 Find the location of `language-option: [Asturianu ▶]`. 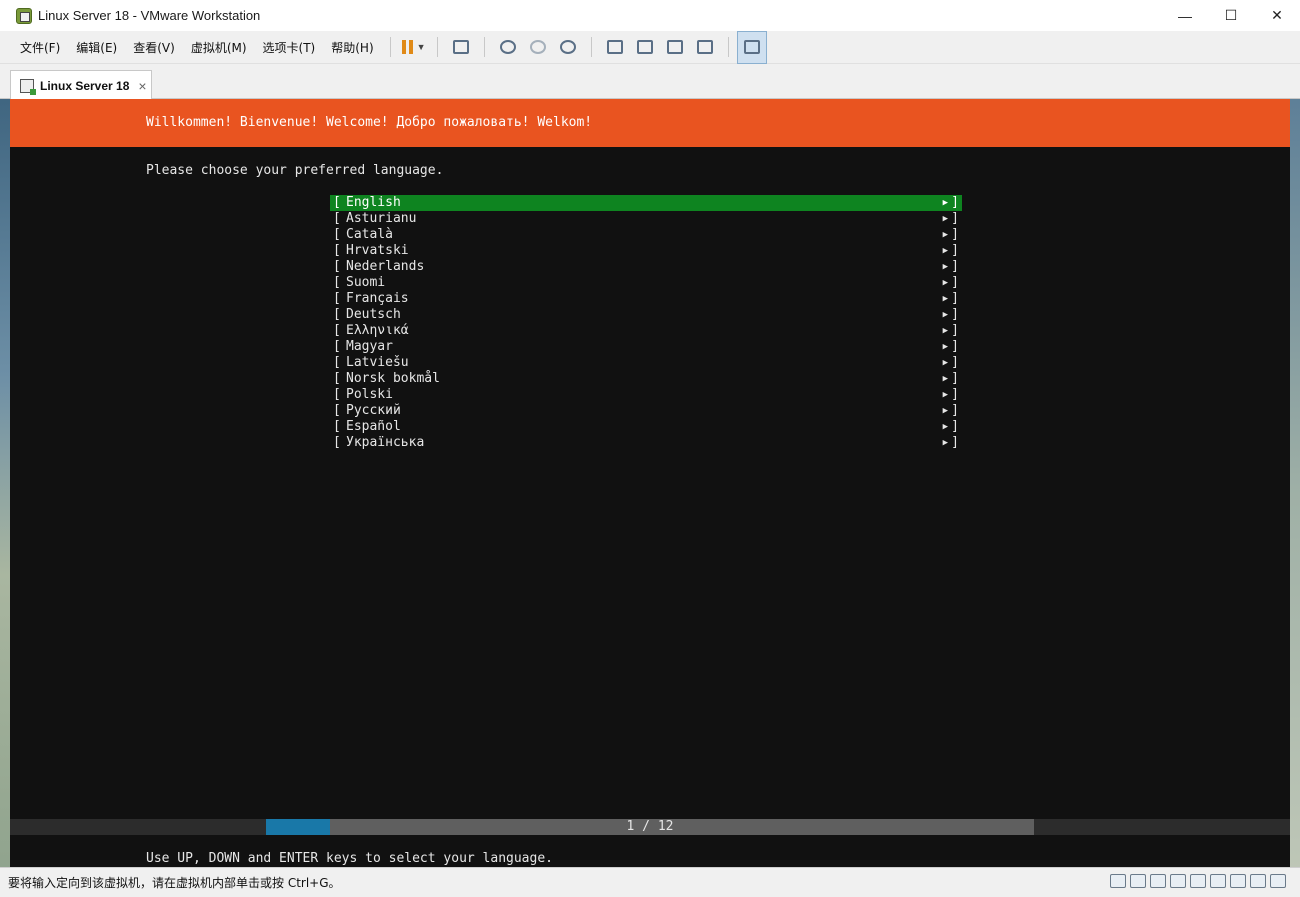

language-option: [Asturianu ▶] is located at coordinates (646, 219).